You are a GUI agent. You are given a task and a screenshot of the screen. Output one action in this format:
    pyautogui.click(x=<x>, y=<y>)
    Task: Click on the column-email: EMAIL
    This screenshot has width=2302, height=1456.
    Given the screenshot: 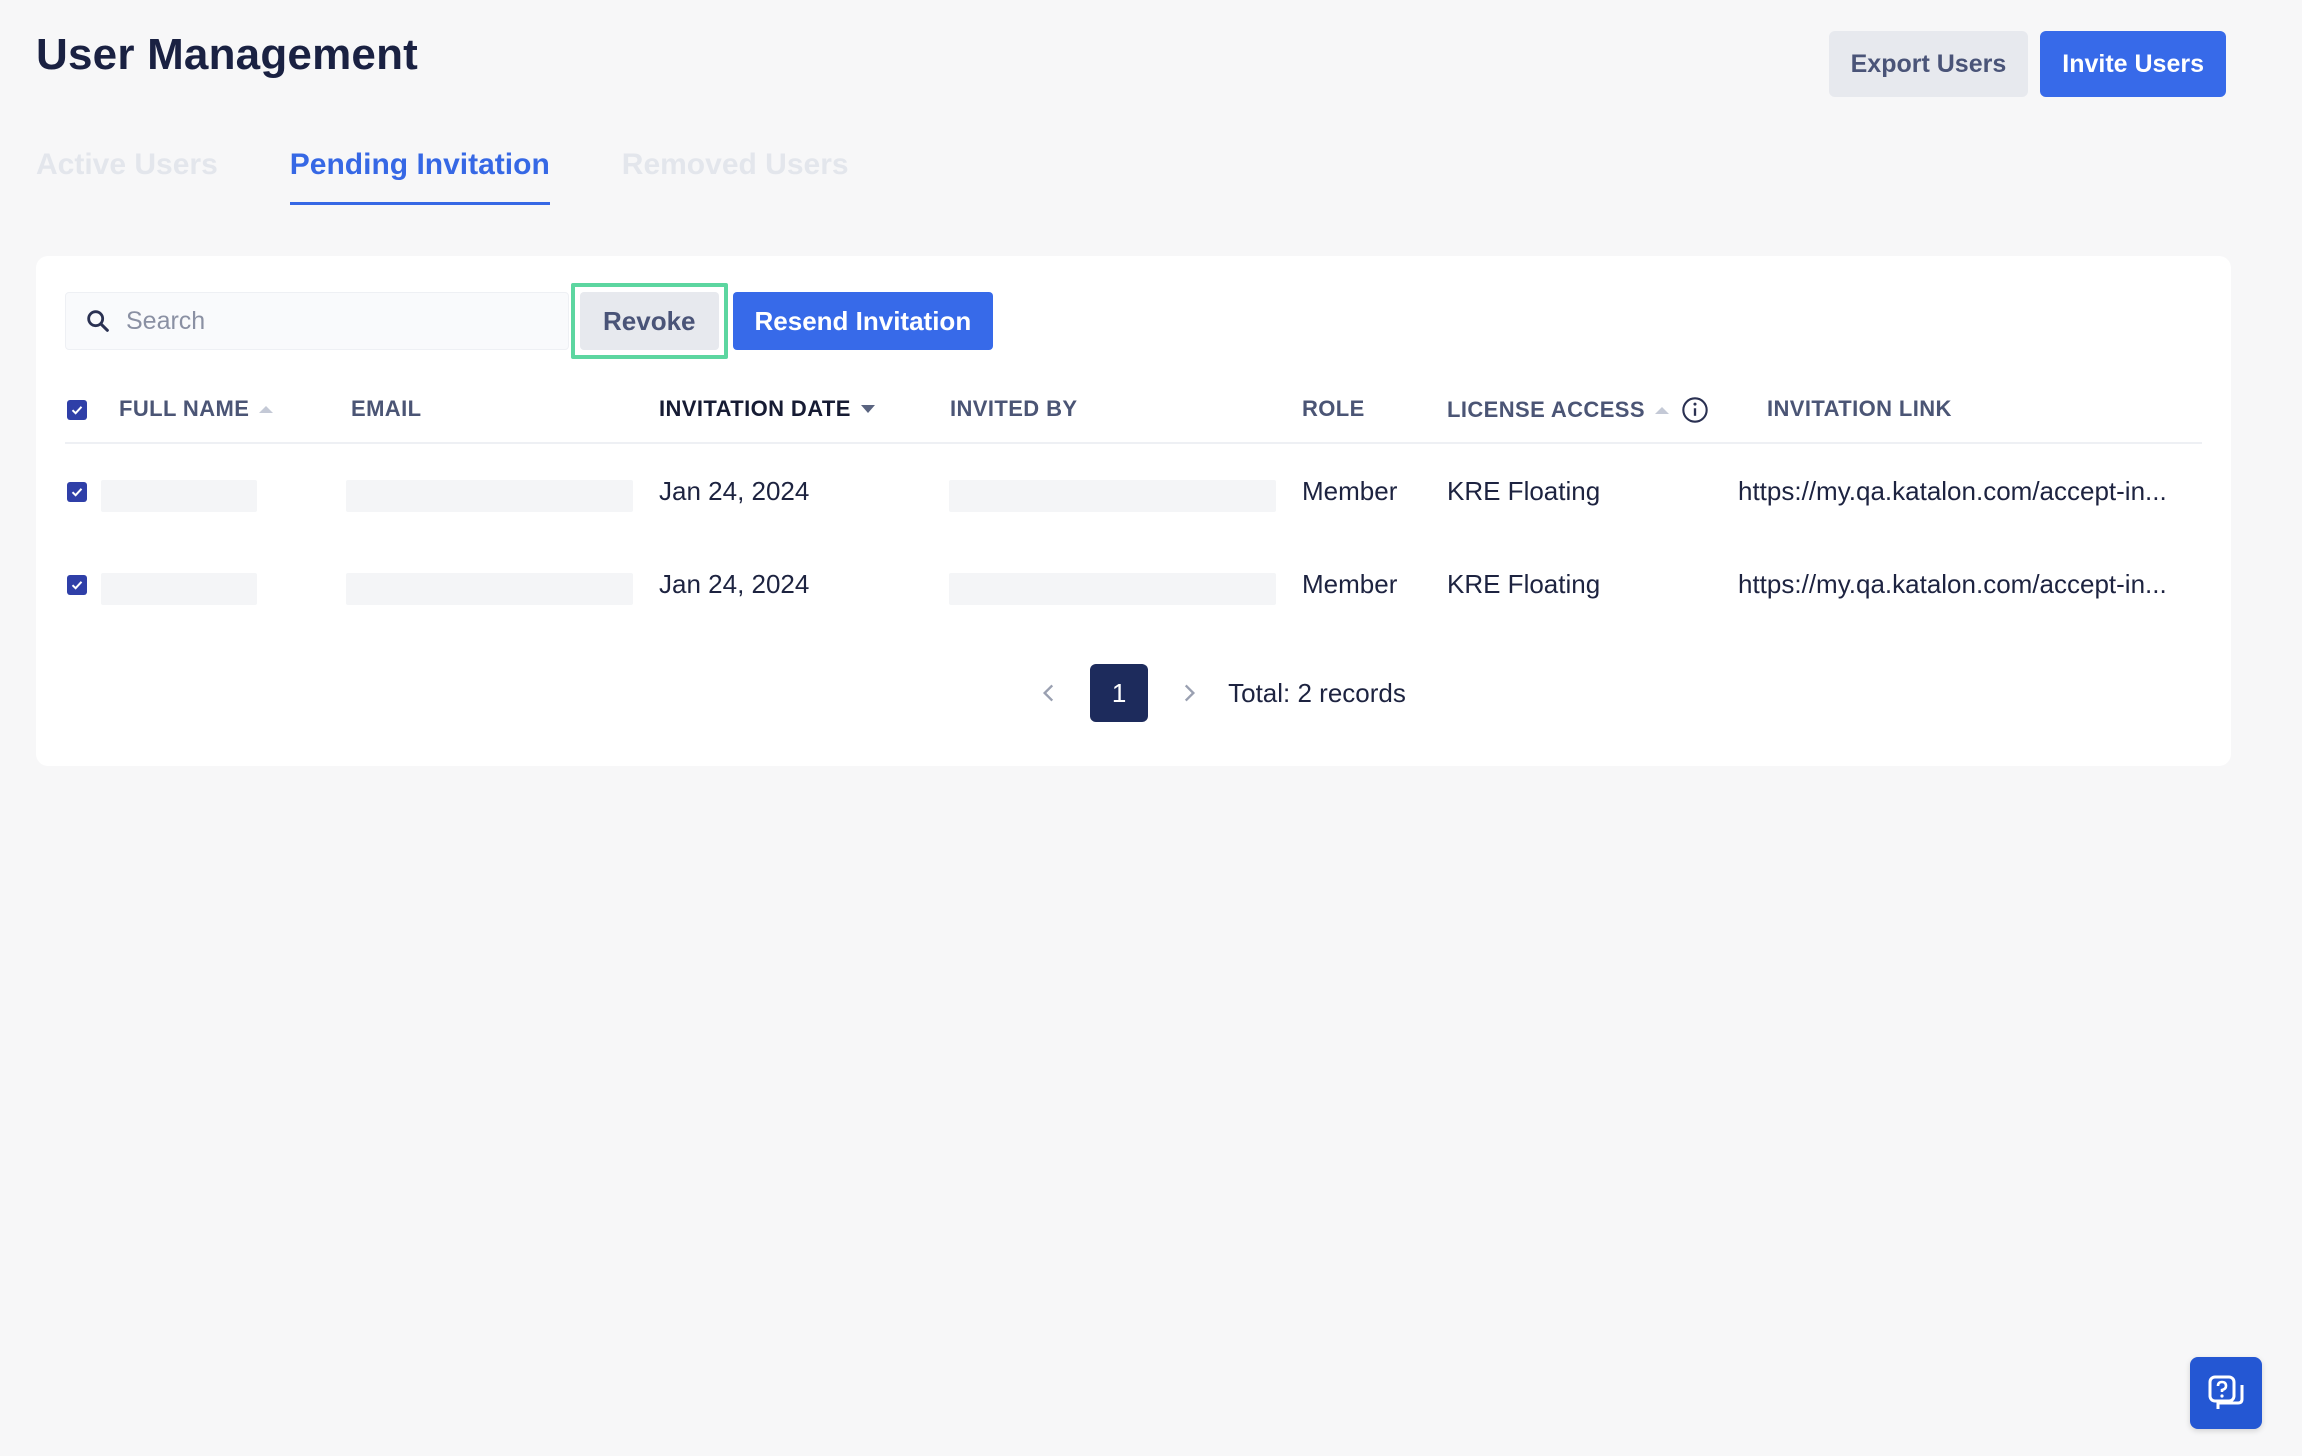 What is the action you would take?
    pyautogui.click(x=386, y=409)
    